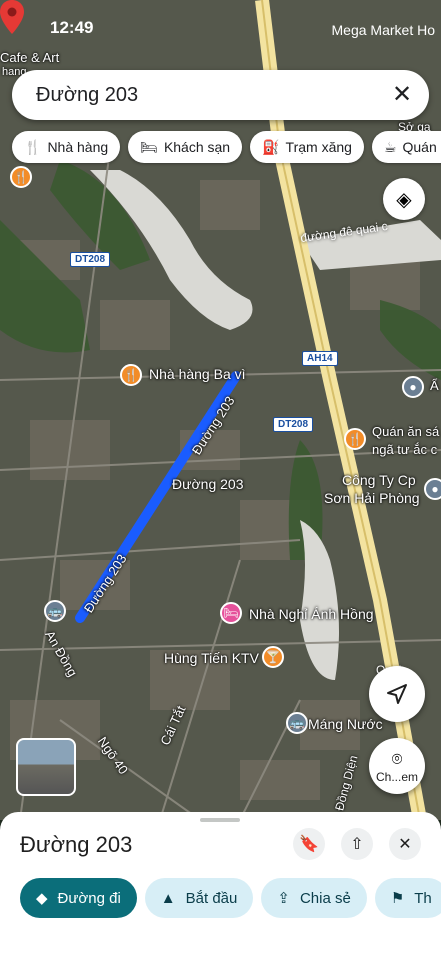 The height and width of the screenshot is (960, 441). I want to click on map-label-quan-an-2: ngã tư ắc c, so click(405, 449).